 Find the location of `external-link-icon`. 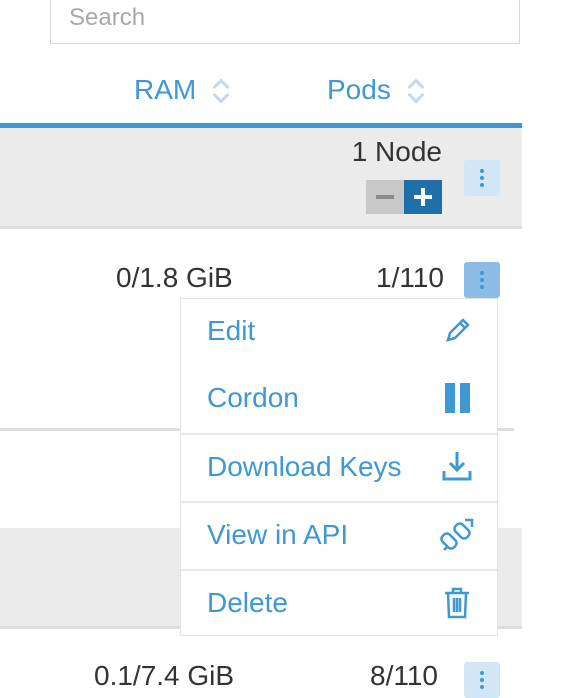

external-link-icon is located at coordinates (457, 535).